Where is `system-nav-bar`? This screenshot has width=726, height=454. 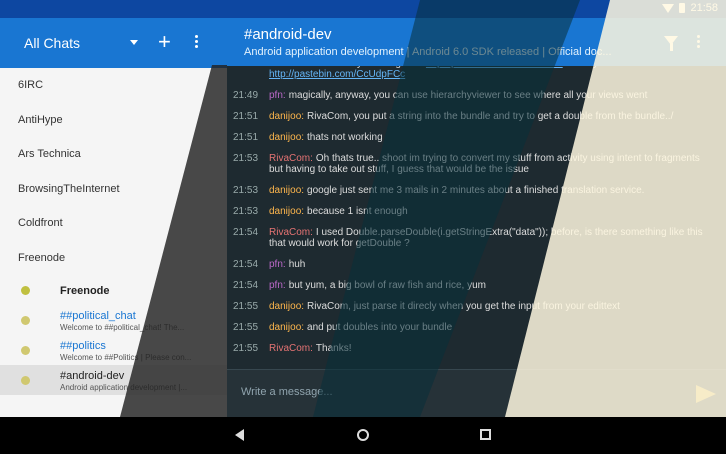 system-nav-bar is located at coordinates (363, 435).